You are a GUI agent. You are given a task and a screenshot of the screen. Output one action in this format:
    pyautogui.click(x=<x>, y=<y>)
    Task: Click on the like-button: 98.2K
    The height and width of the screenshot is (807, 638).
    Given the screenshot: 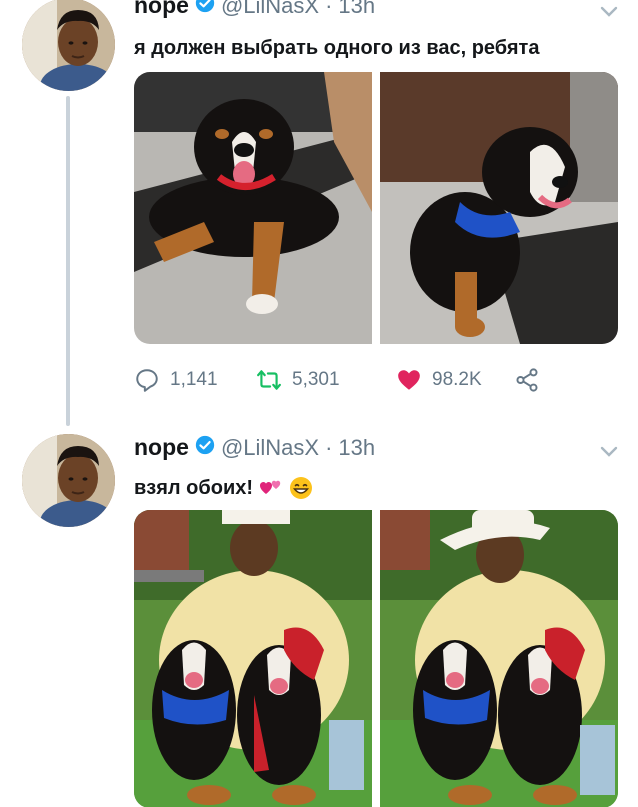 What is the action you would take?
    pyautogui.click(x=455, y=380)
    